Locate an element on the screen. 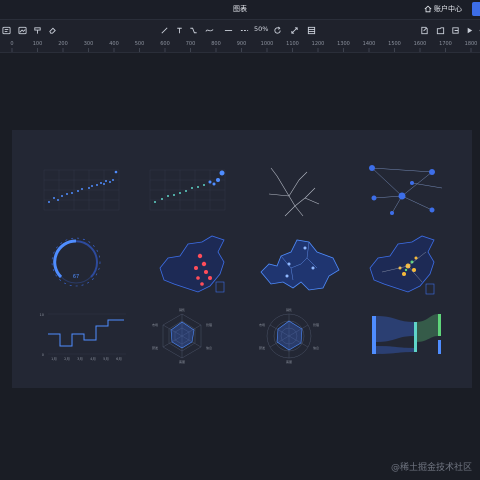 Image resolution: width=480 pixels, height=480 pixels. account-center-button: 账户中心 is located at coordinates (443, 9).